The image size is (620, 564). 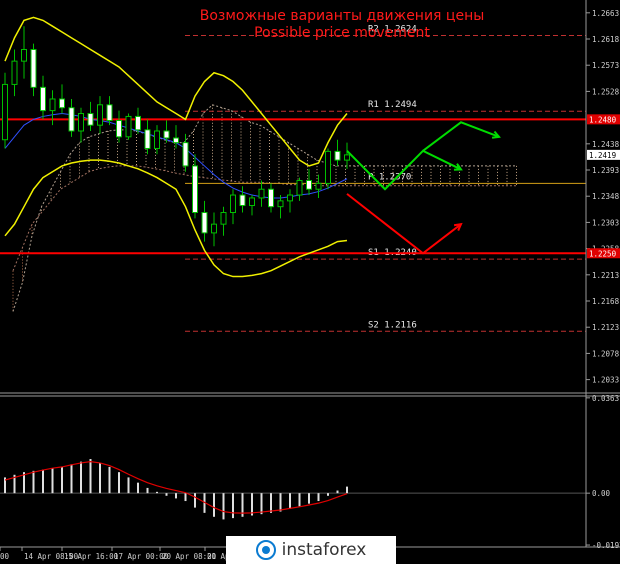 I want to click on time-tick-label: 00, so click(x=5, y=556).